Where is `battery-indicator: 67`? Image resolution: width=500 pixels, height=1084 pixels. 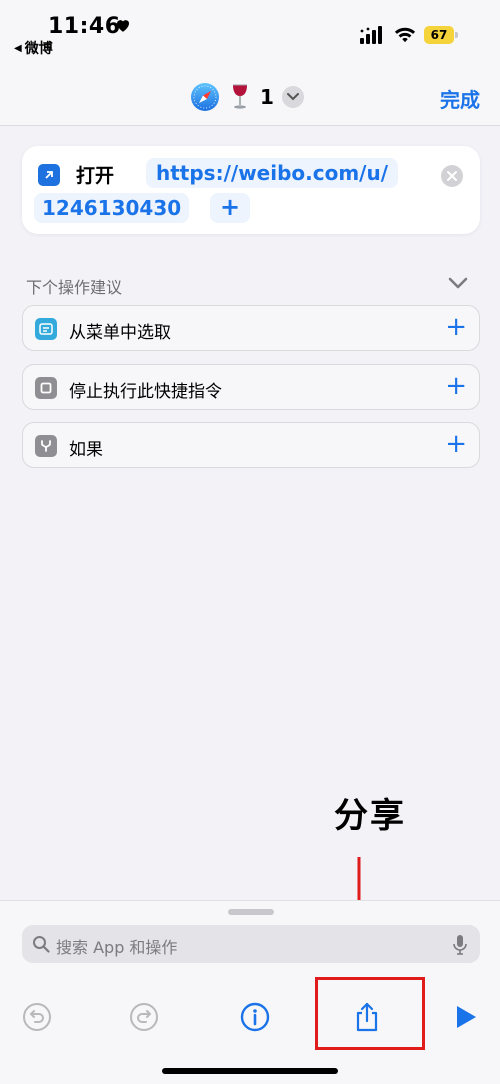 battery-indicator: 67 is located at coordinates (441, 35).